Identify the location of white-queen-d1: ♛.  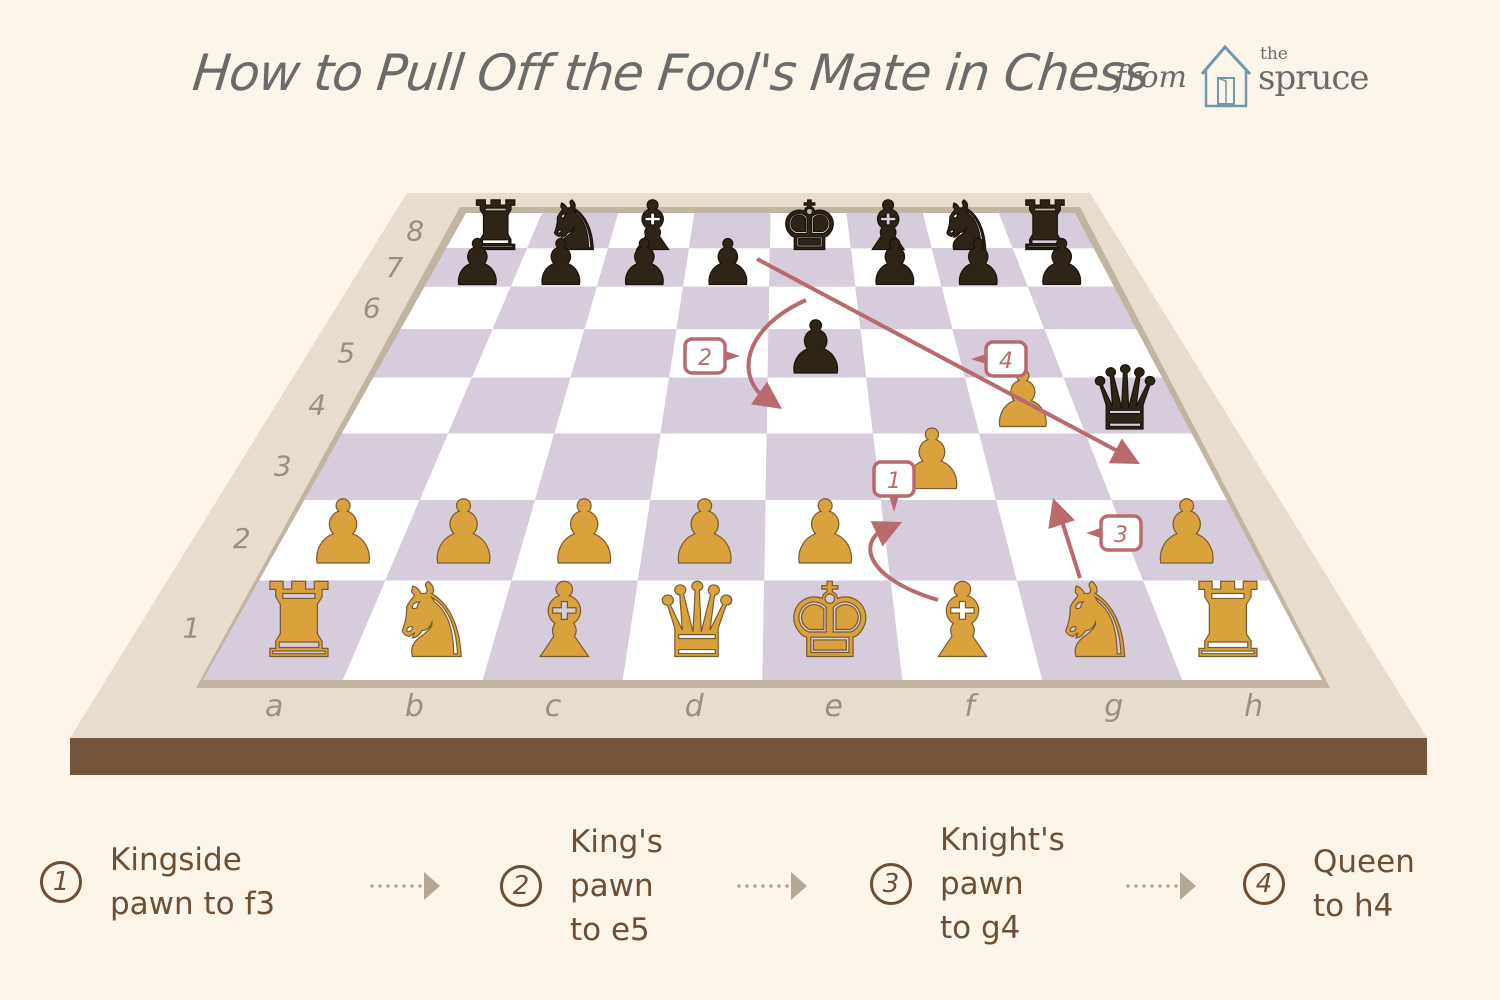
(697, 621).